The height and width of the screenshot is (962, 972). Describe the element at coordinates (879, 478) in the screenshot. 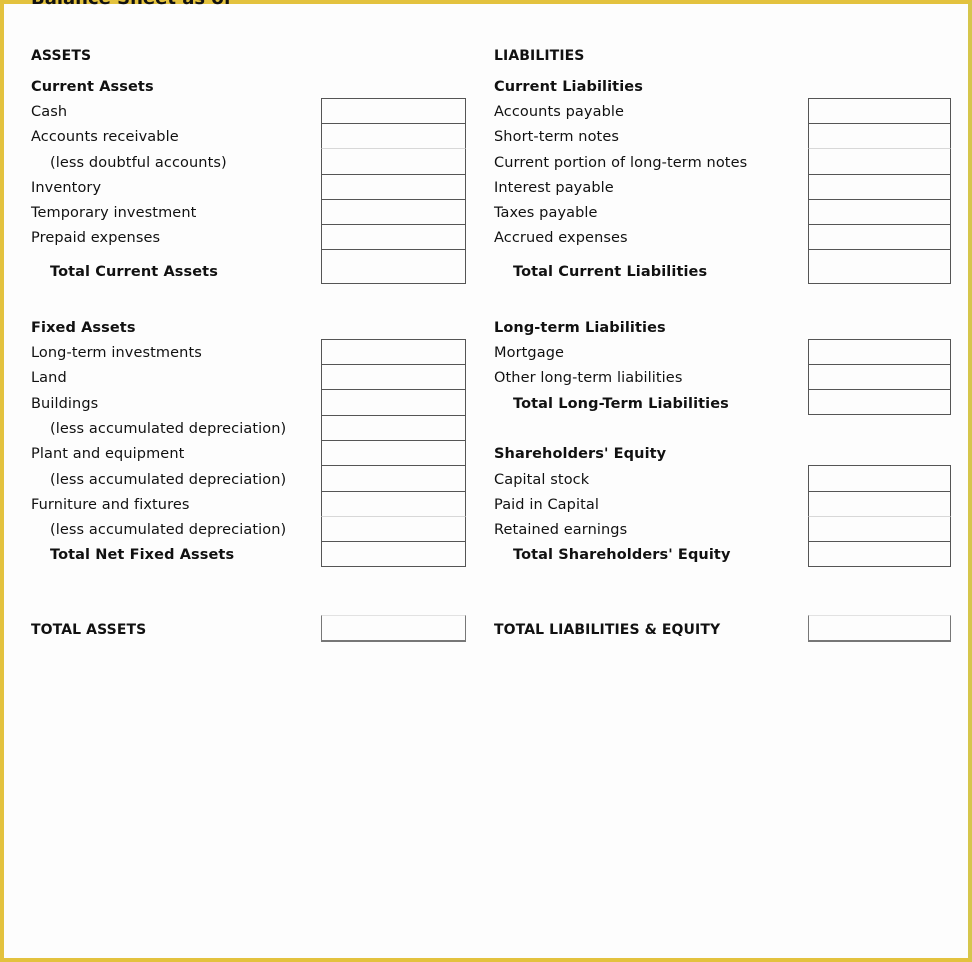

I see `input-capital-stock` at that location.